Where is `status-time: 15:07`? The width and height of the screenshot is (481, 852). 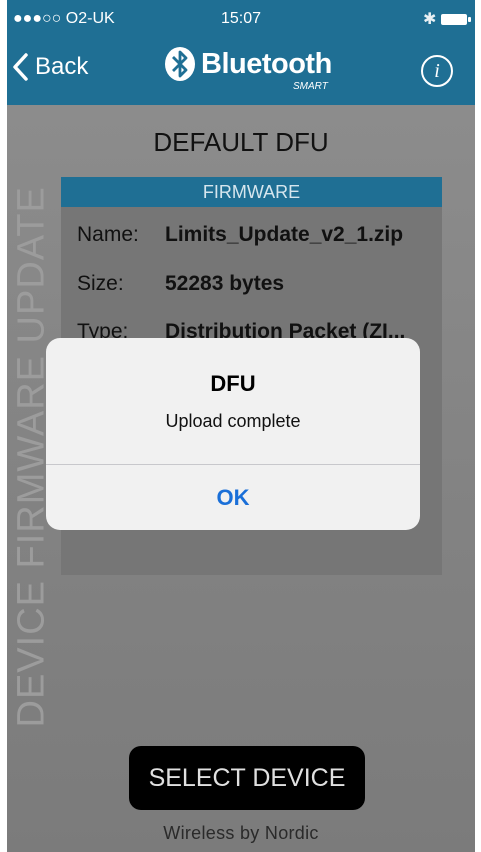 status-time: 15:07 is located at coordinates (241, 18).